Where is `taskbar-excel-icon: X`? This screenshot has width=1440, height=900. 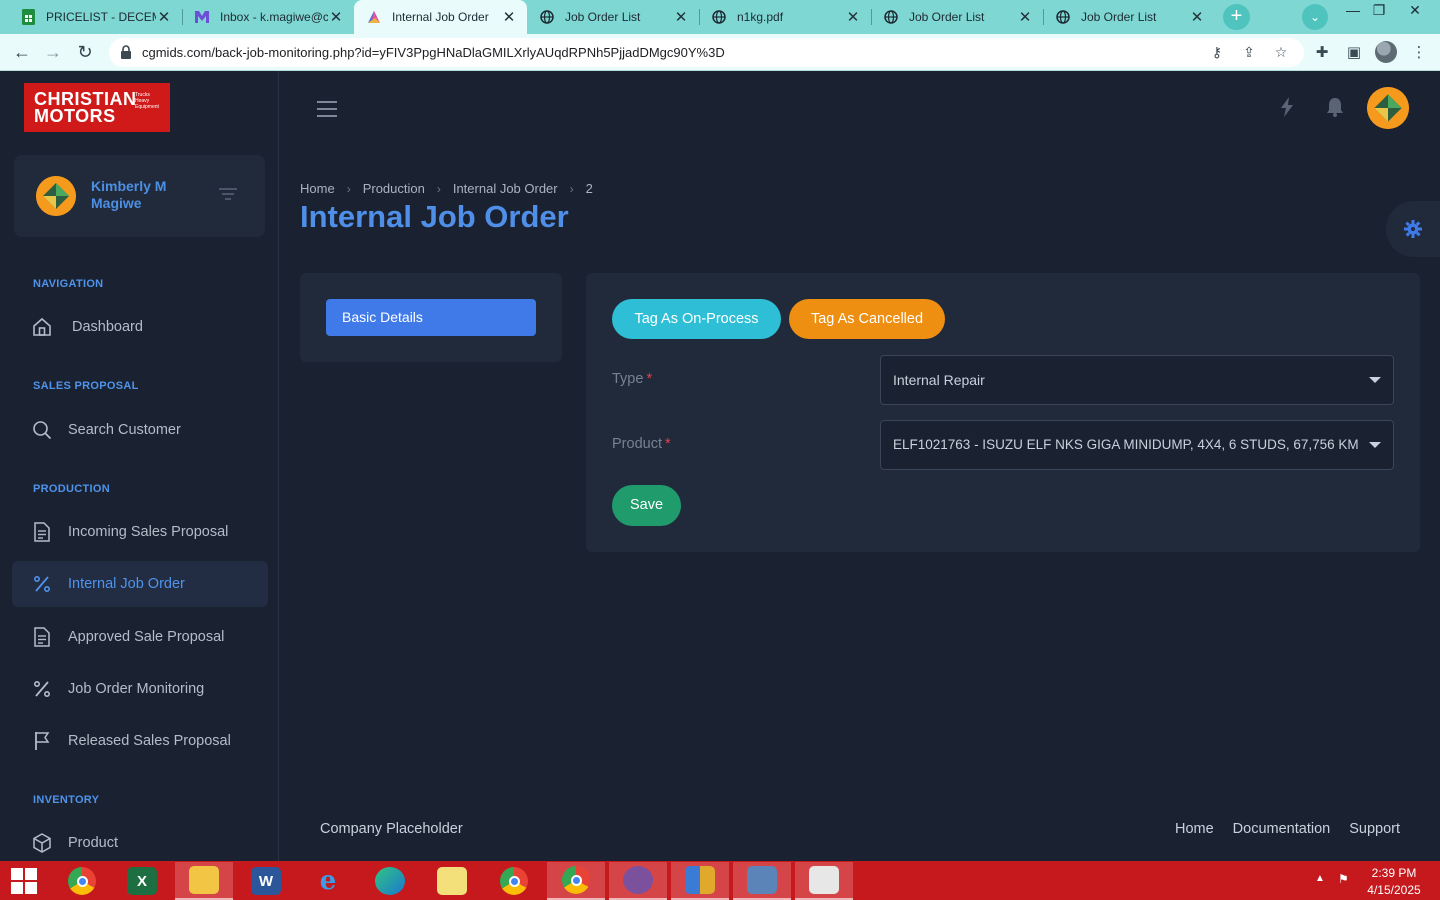
taskbar-excel-icon: X is located at coordinates (142, 881).